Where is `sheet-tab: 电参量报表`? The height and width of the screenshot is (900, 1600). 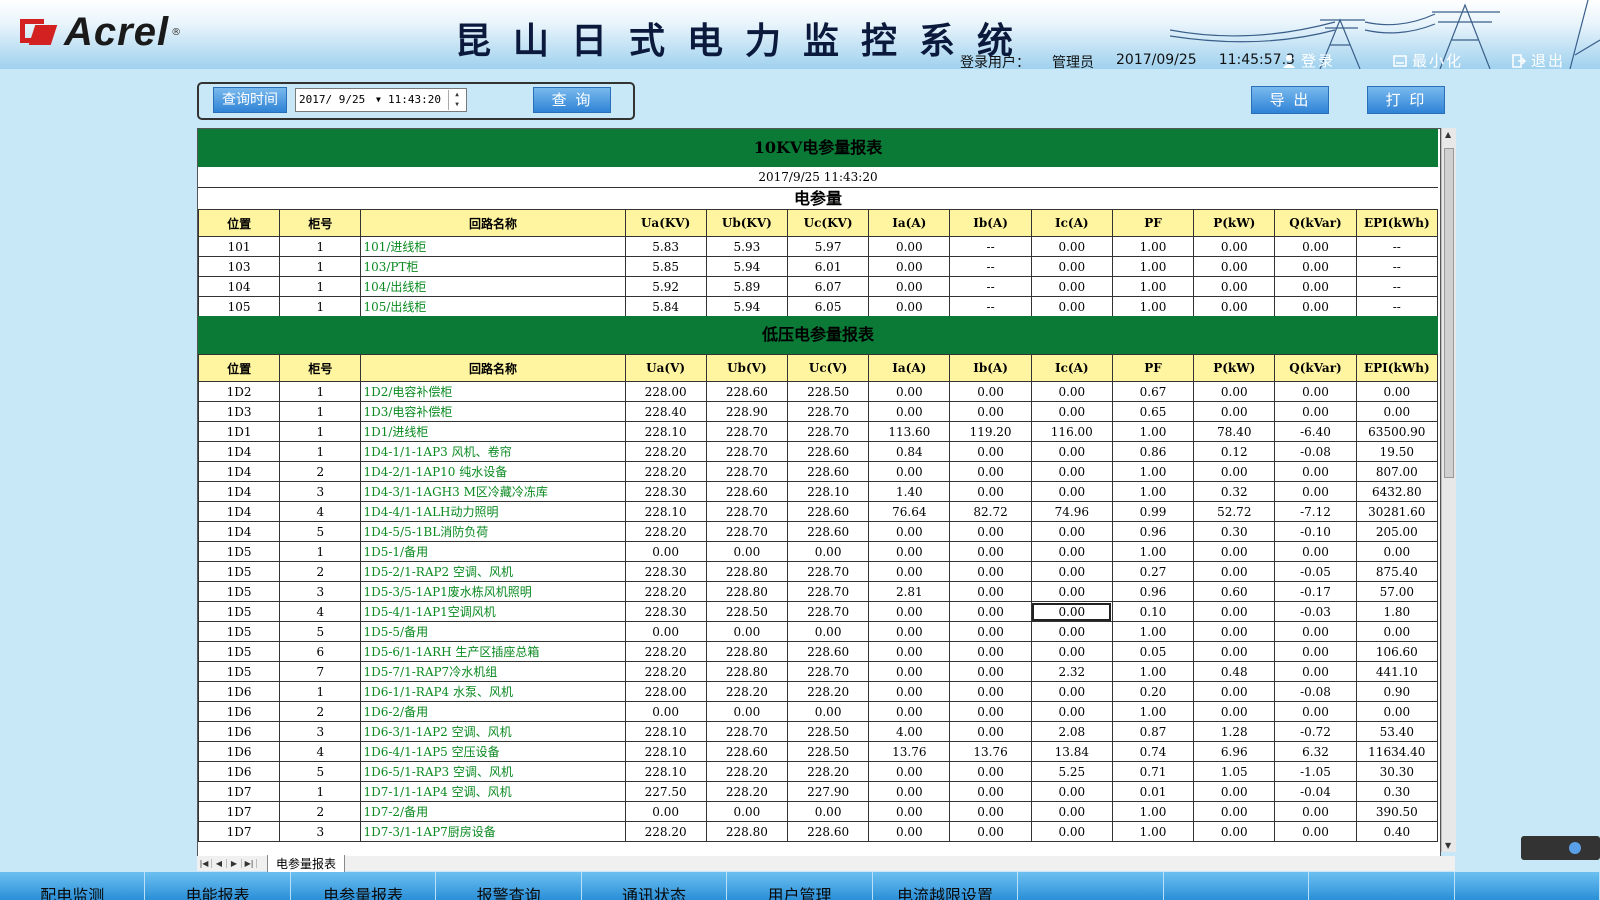
sheet-tab: 电参量报表 is located at coordinates (306, 863).